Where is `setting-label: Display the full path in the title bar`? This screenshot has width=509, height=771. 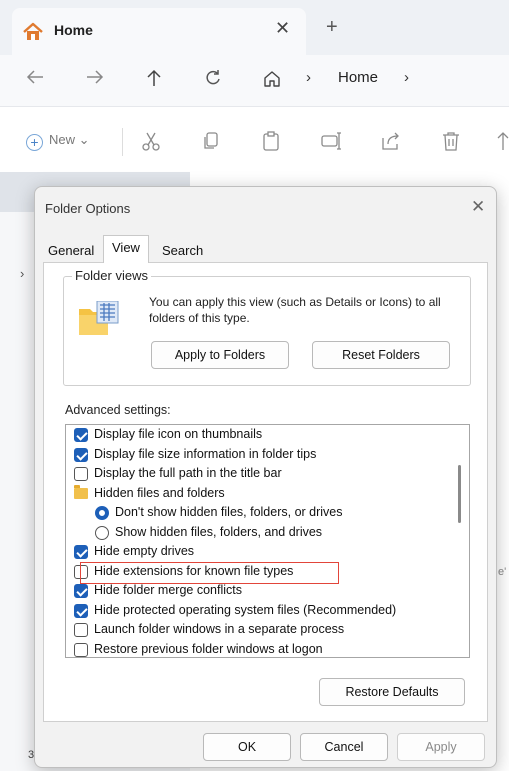
setting-label: Display the full path in the title bar is located at coordinates (188, 473).